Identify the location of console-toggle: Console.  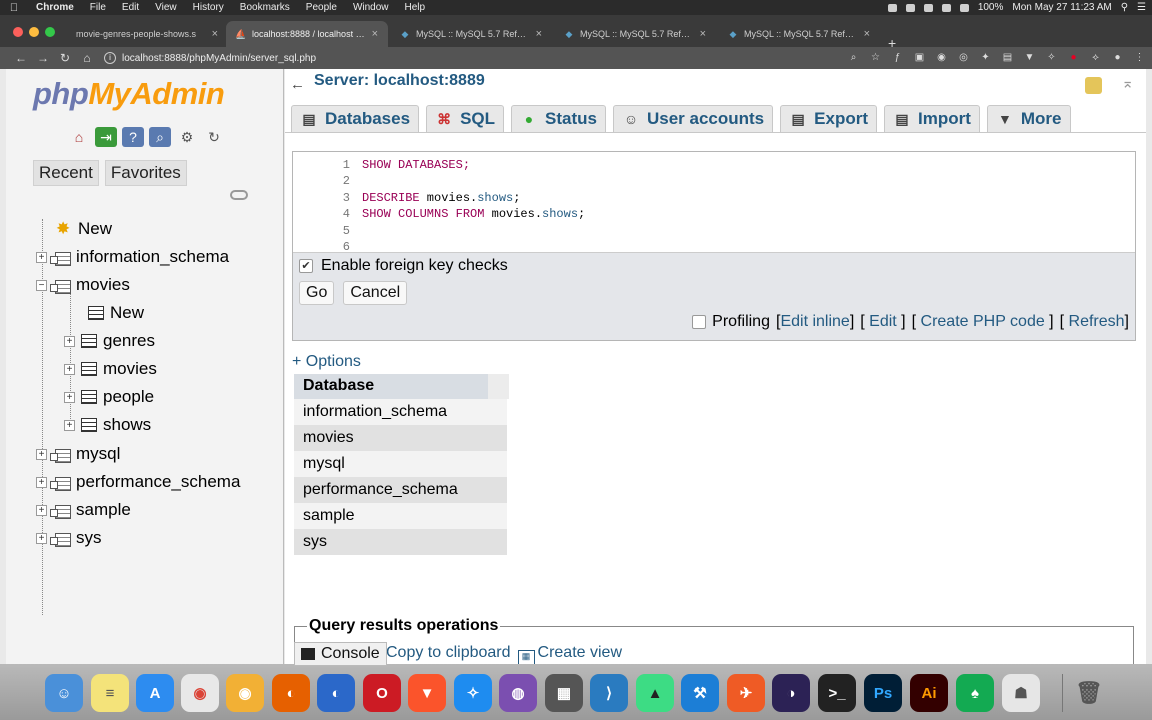
(340, 654).